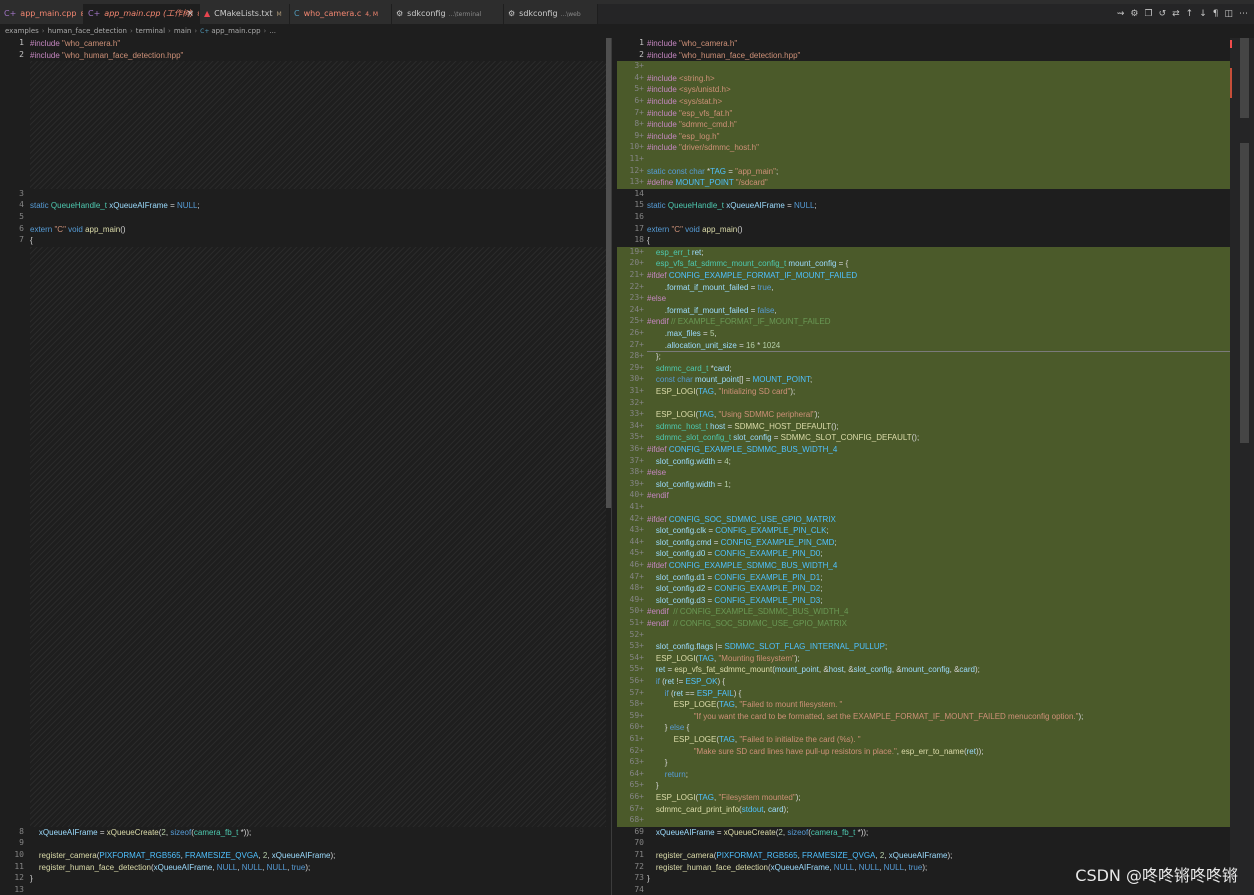 The image size is (1254, 895). Describe the element at coordinates (938, 578) in the screenshot. I see `code-line: slot_config.d1 = CONFIG_EXAMPLE_PIN_D1;` at that location.